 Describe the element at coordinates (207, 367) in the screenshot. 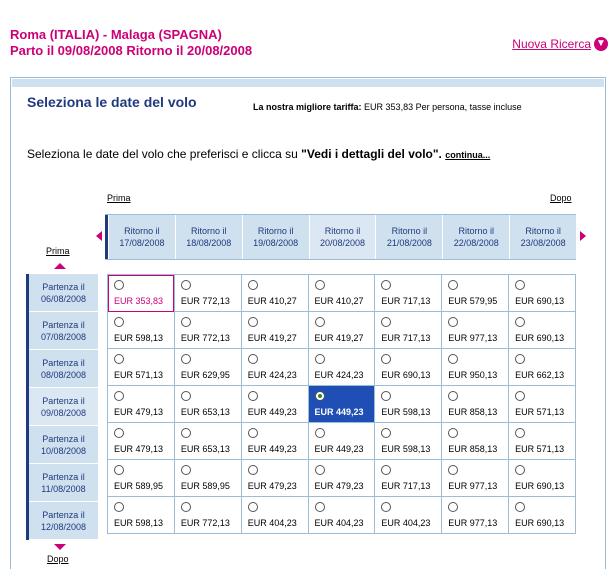

I see `fare-cell: EUR 629,95` at that location.